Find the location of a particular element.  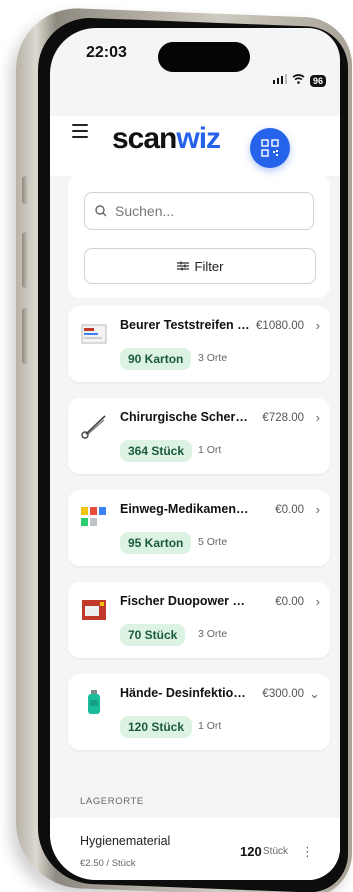

status-icons: 96 is located at coordinates (299, 80).